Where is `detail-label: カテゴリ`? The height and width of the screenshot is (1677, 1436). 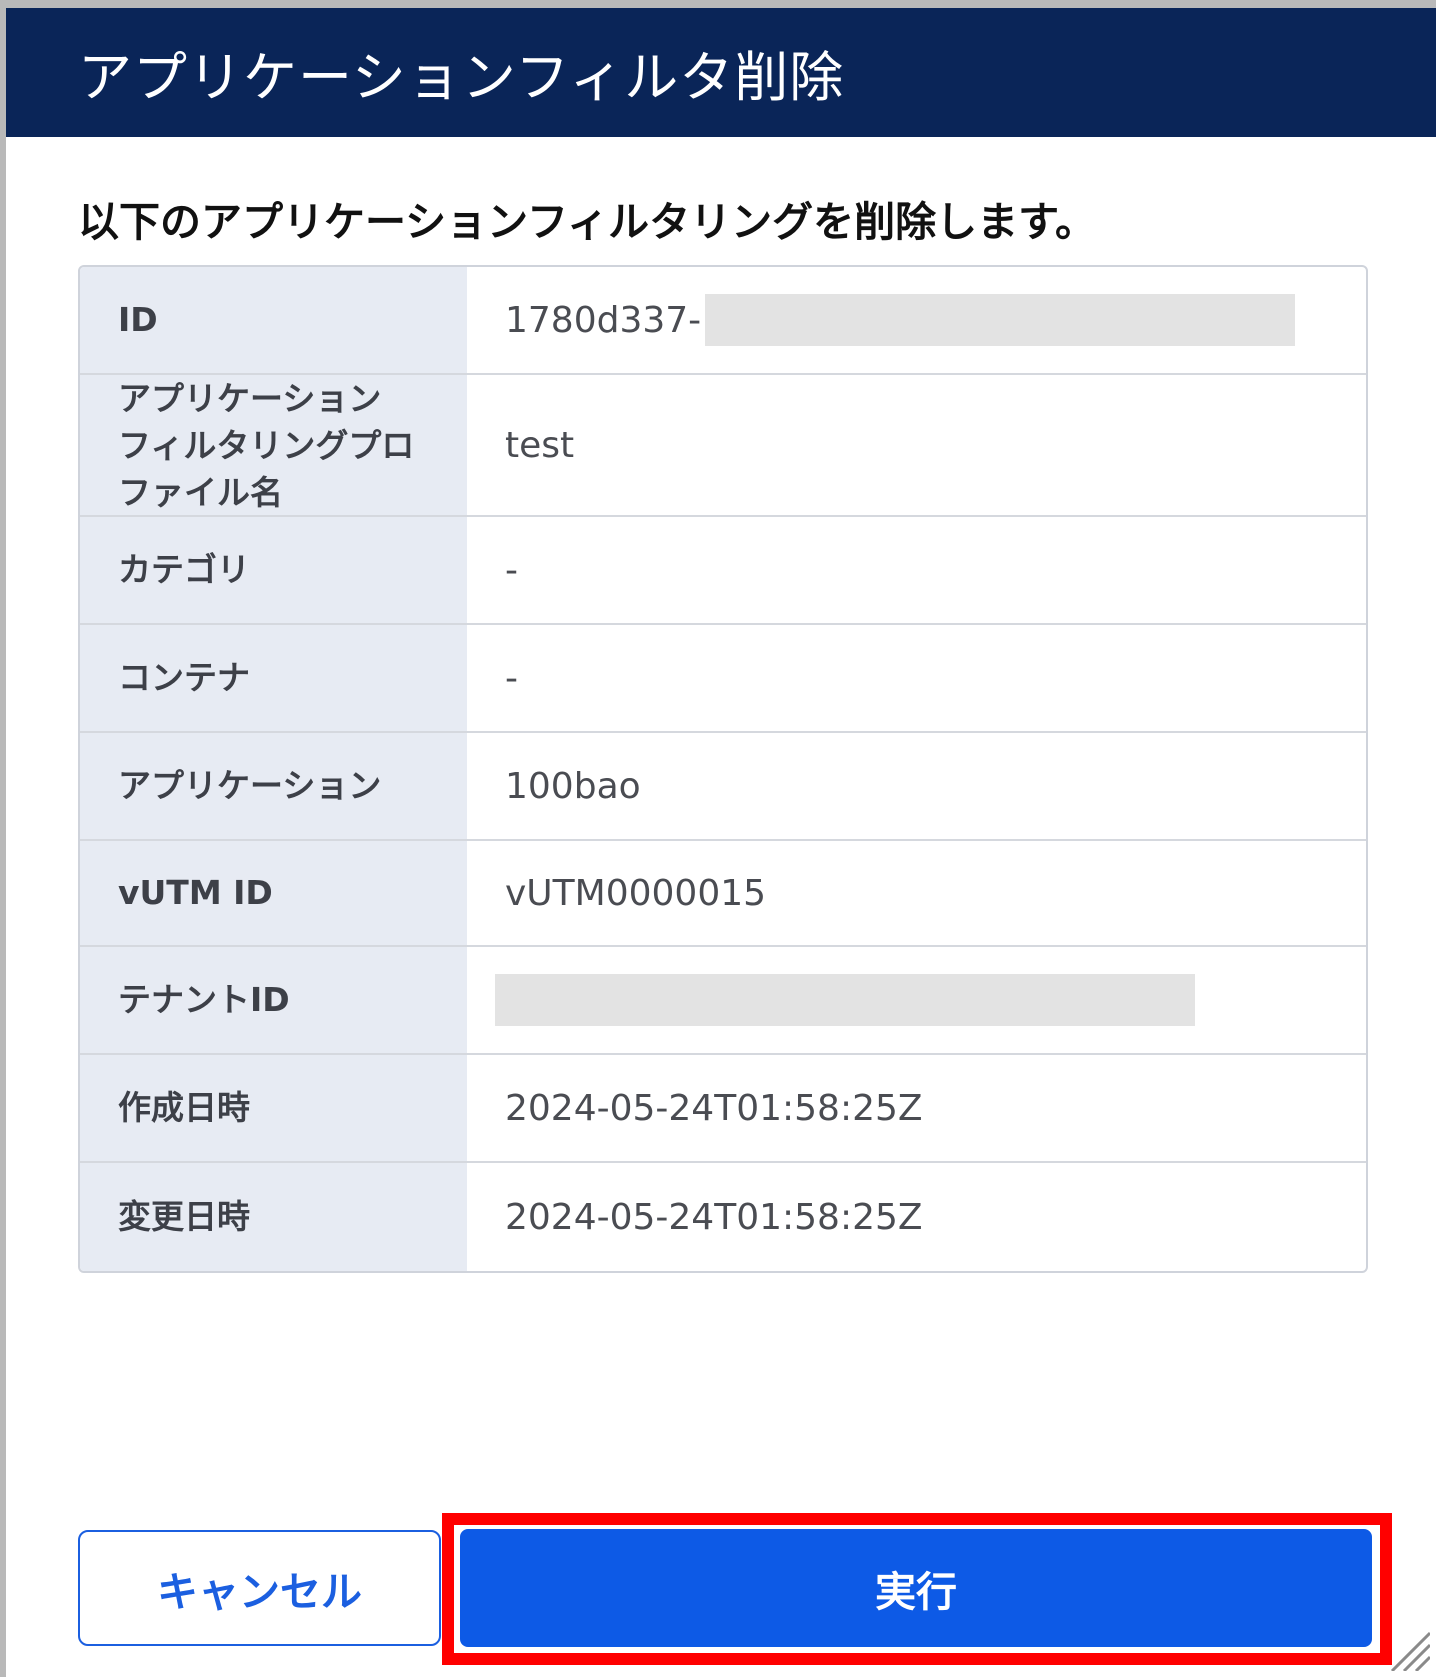
detail-label: カテゴリ is located at coordinates (273, 570).